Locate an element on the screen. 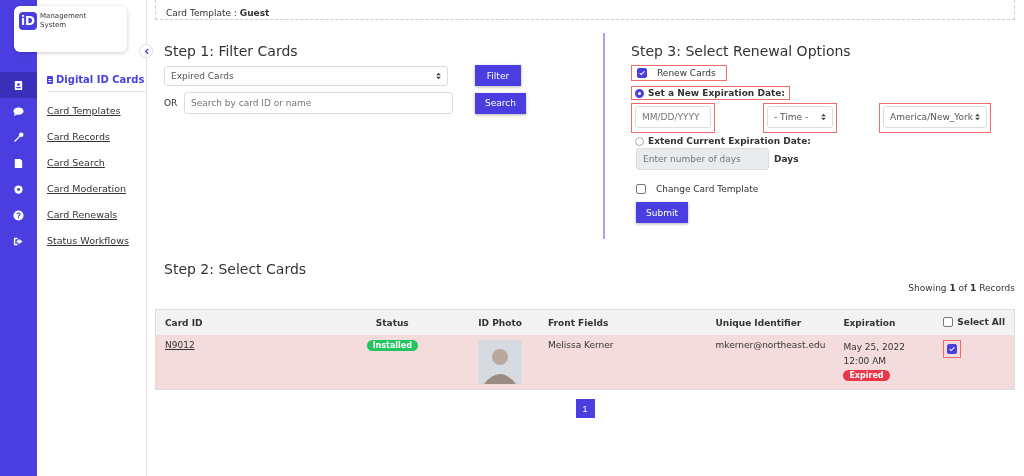 The height and width of the screenshot is (476, 1024). table-cell: mkerner@northeast.edu is located at coordinates (770, 345).